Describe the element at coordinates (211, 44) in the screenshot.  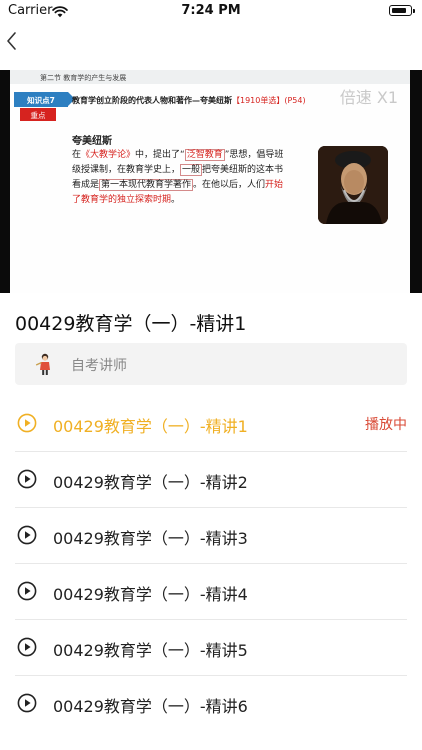
I see `nav-bar` at that location.